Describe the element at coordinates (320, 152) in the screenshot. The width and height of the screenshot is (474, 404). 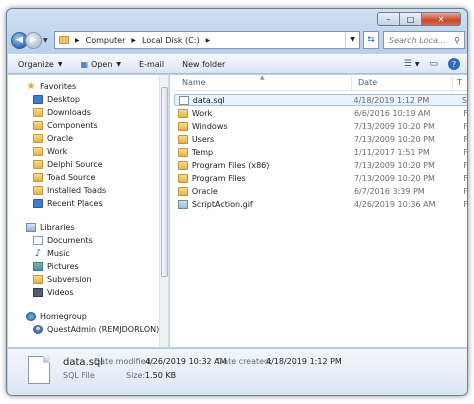
I see `file-row: Temp 1/11/2017 1:51 PM F` at that location.